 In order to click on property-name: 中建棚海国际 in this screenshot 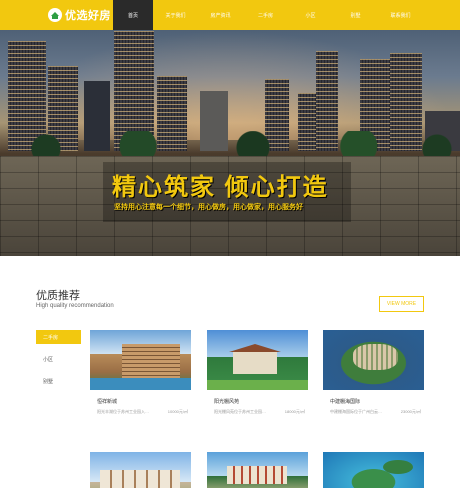, I will do `click(345, 401)`.